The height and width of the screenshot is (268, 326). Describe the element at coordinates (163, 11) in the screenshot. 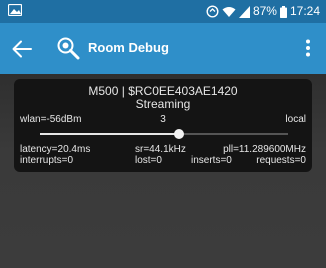

I see `status-bar: 87% 17:24` at that location.